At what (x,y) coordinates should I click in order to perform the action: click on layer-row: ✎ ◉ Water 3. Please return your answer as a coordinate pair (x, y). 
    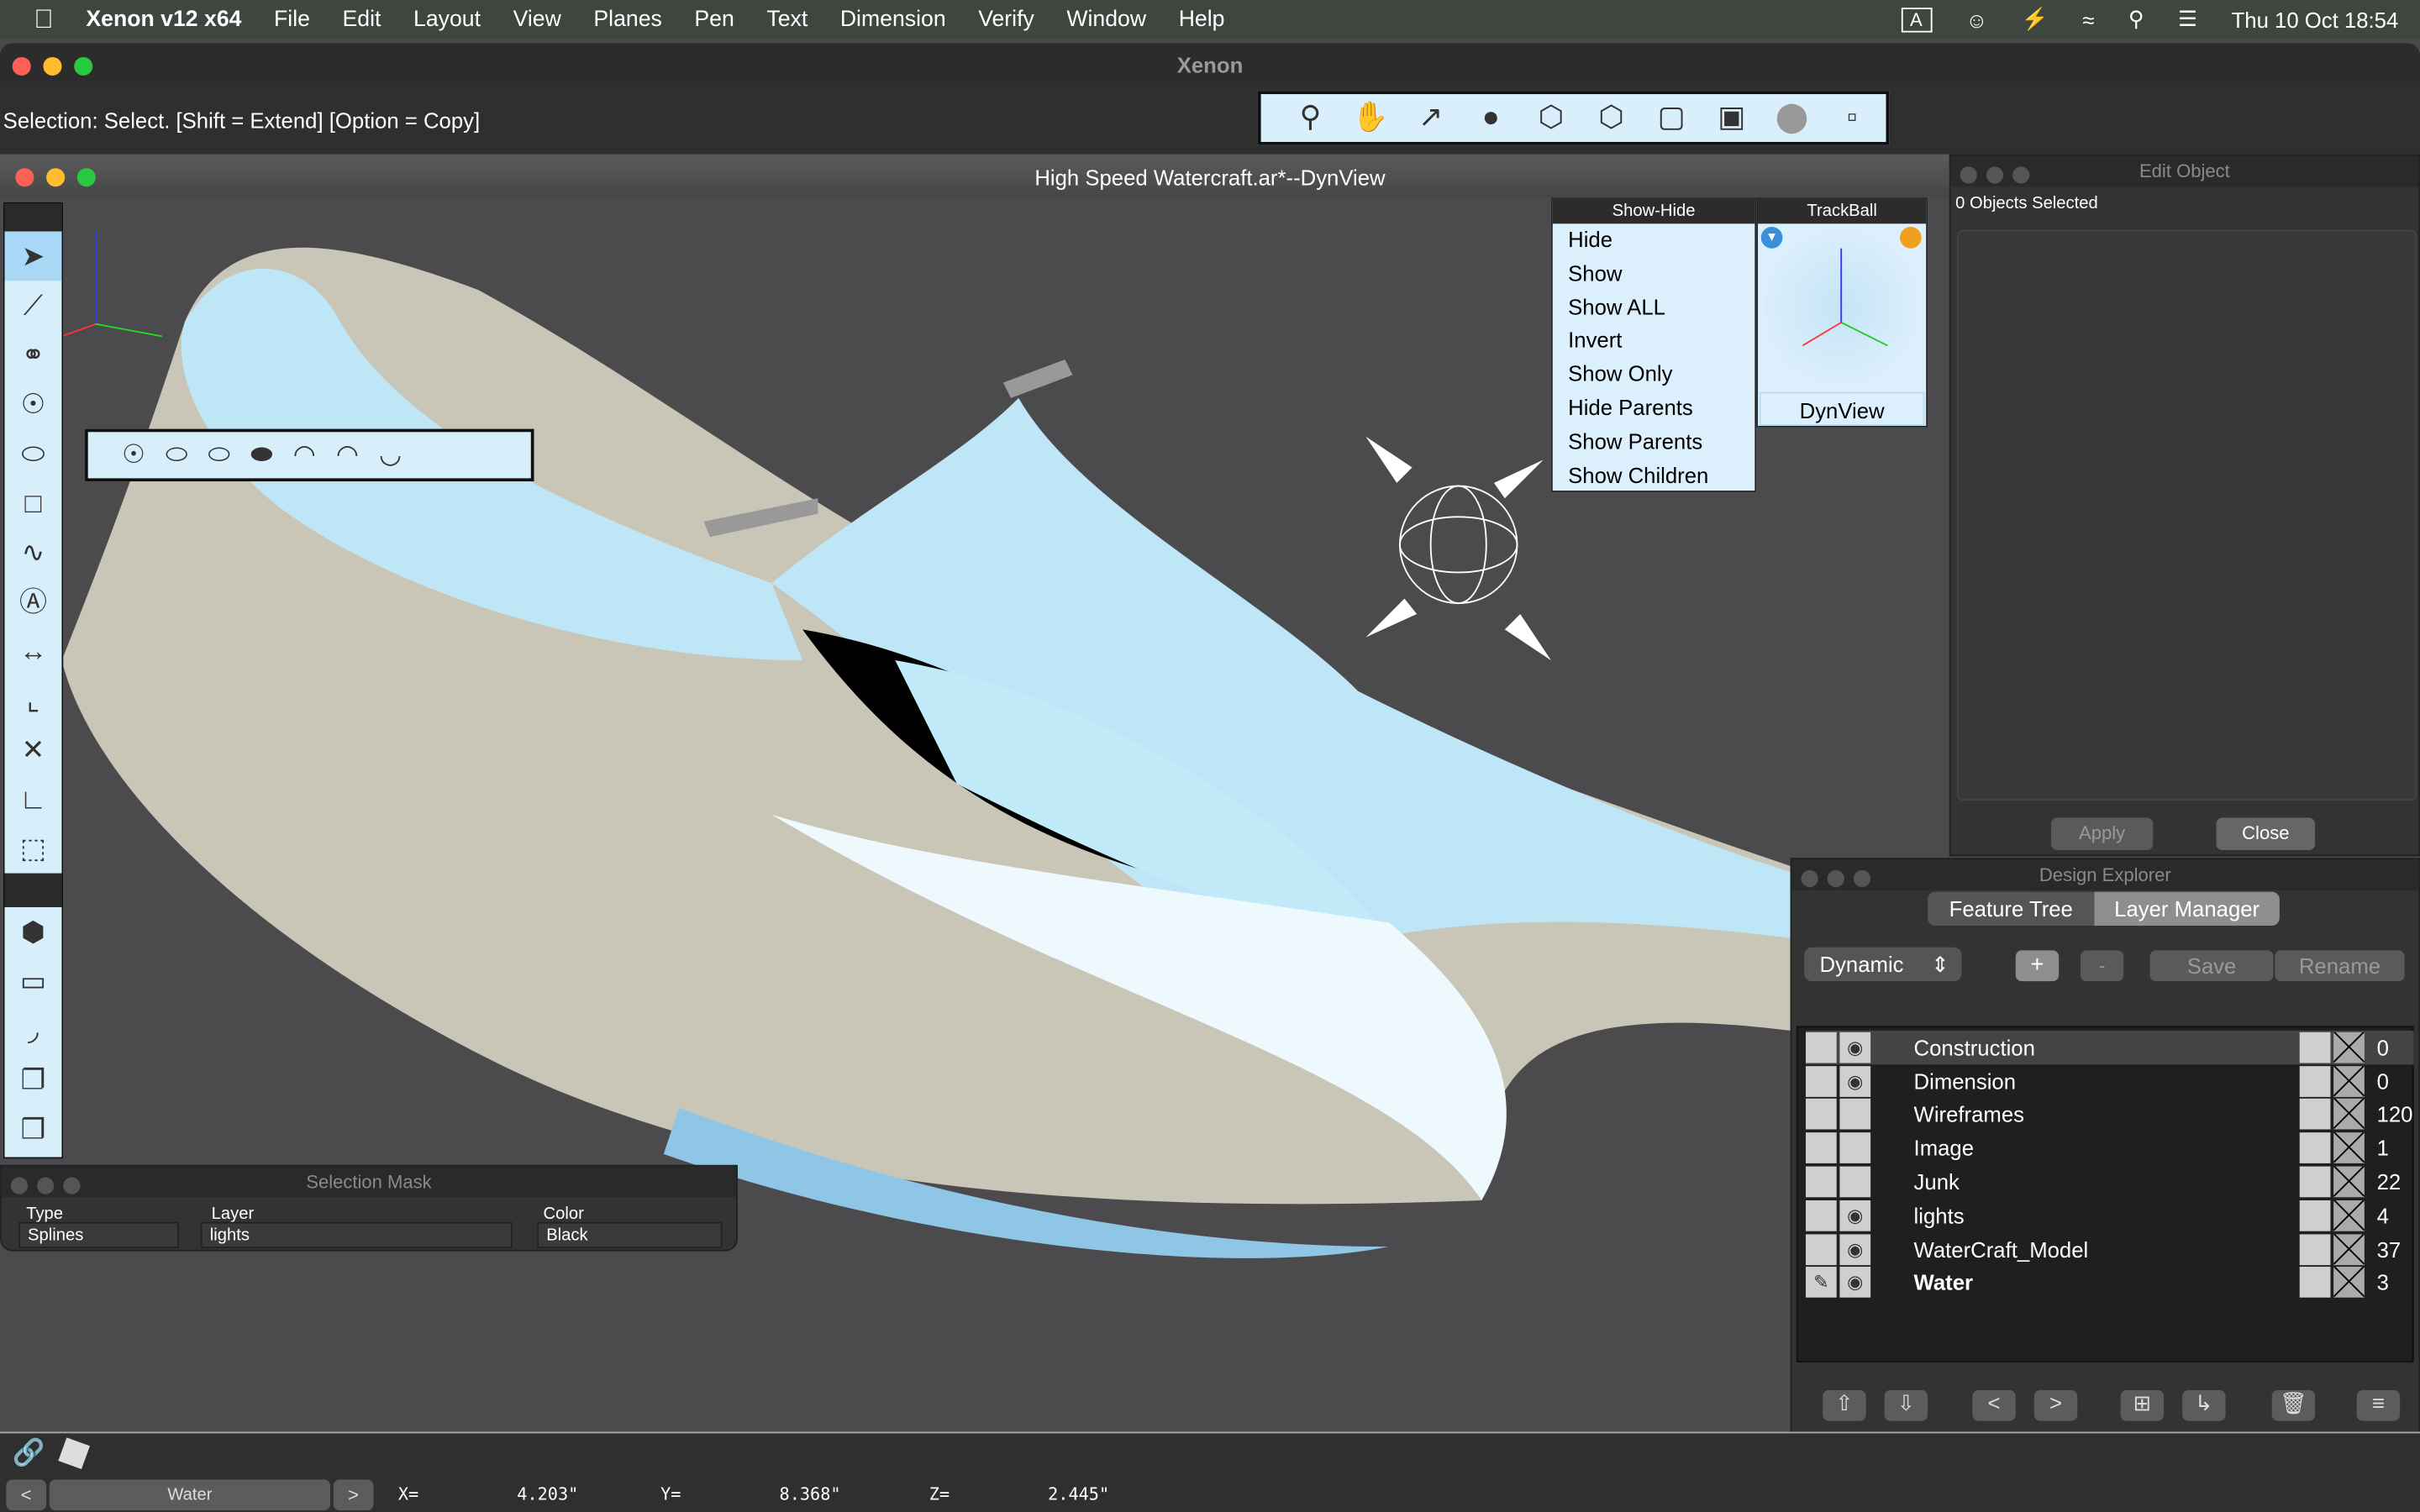
    Looking at the image, I should click on (2109, 1282).